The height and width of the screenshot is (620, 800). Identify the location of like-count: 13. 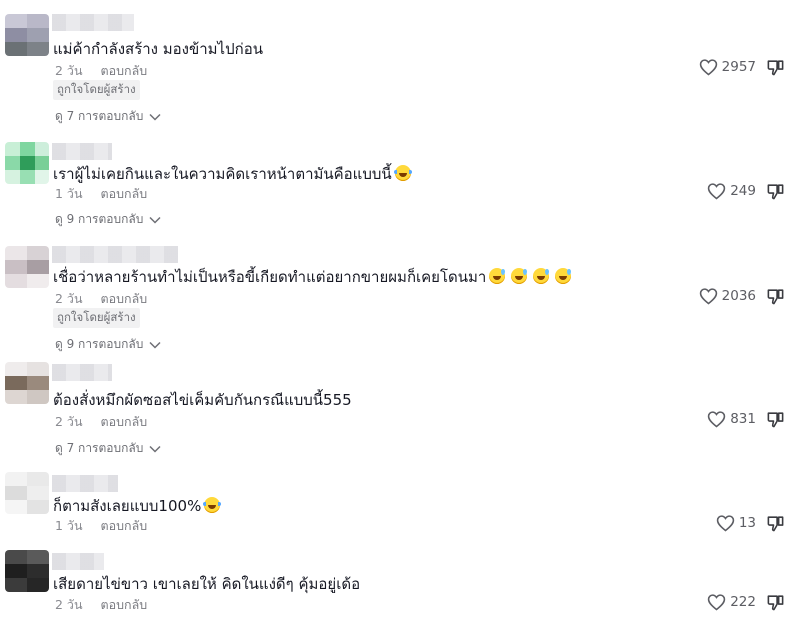
(747, 523).